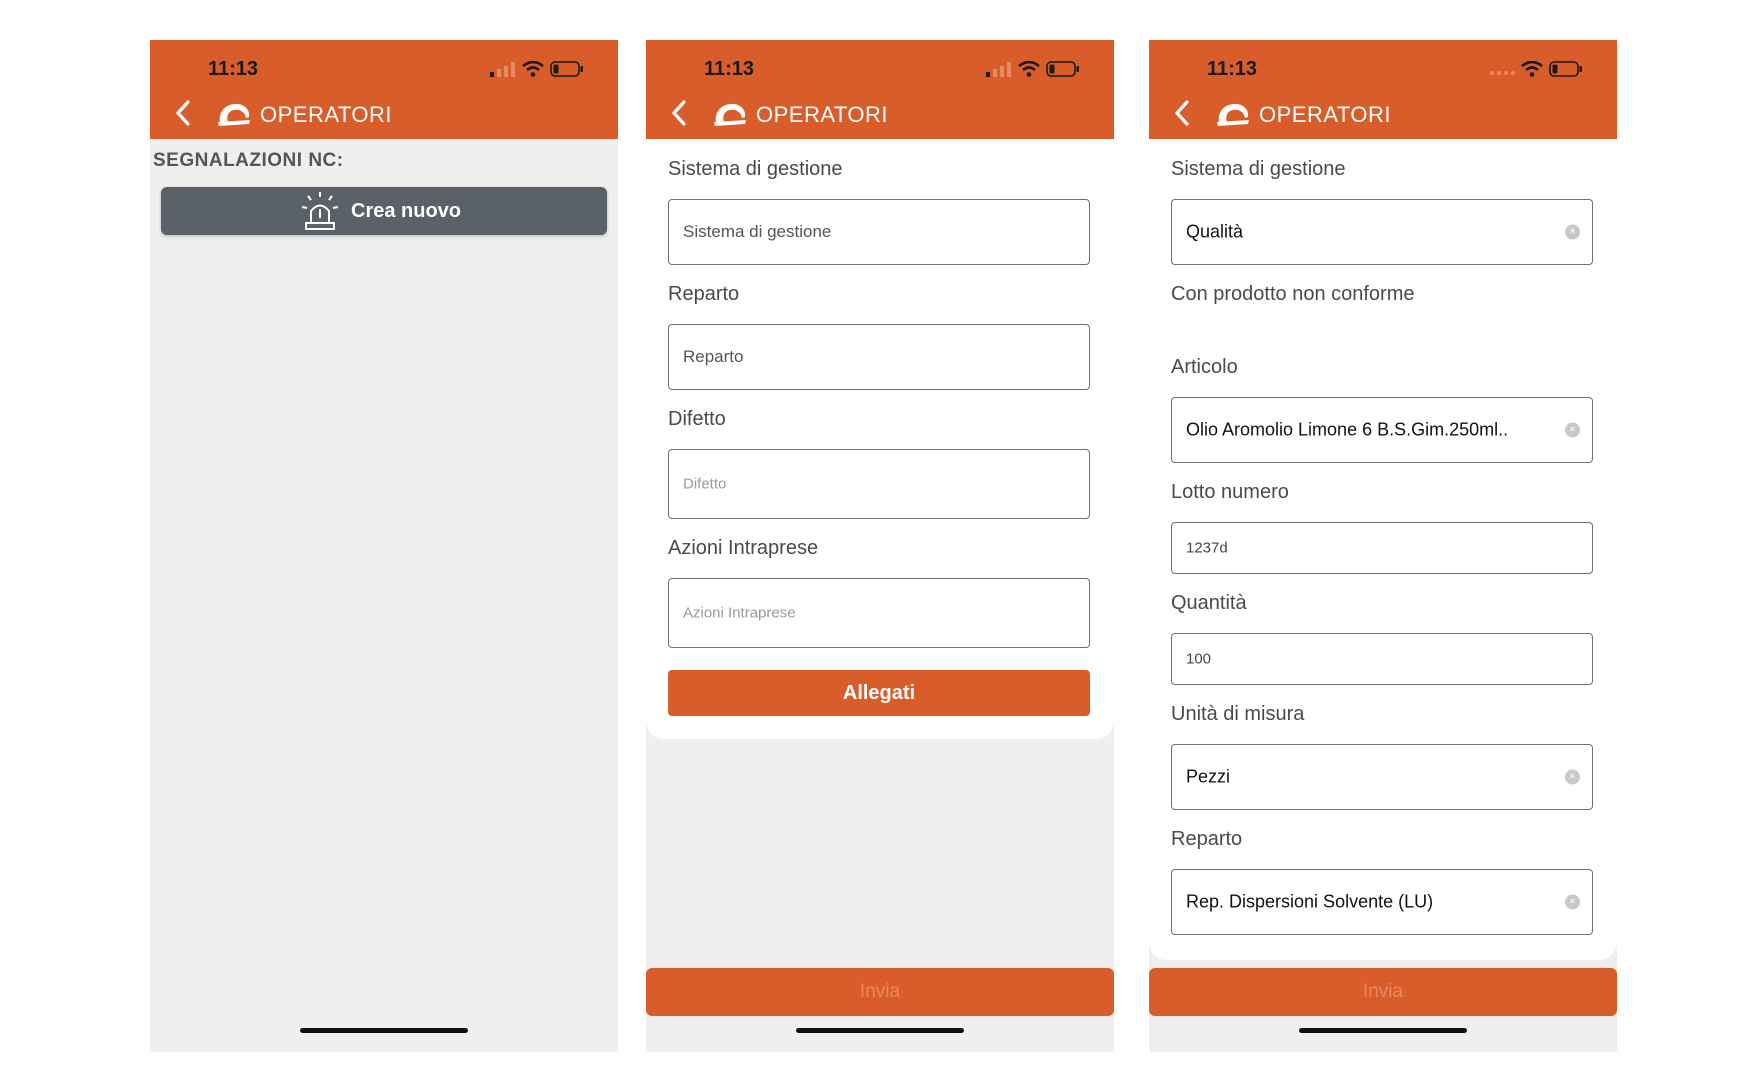 The height and width of the screenshot is (1088, 1760). I want to click on field-label-quantita: Quantità, so click(1209, 603).